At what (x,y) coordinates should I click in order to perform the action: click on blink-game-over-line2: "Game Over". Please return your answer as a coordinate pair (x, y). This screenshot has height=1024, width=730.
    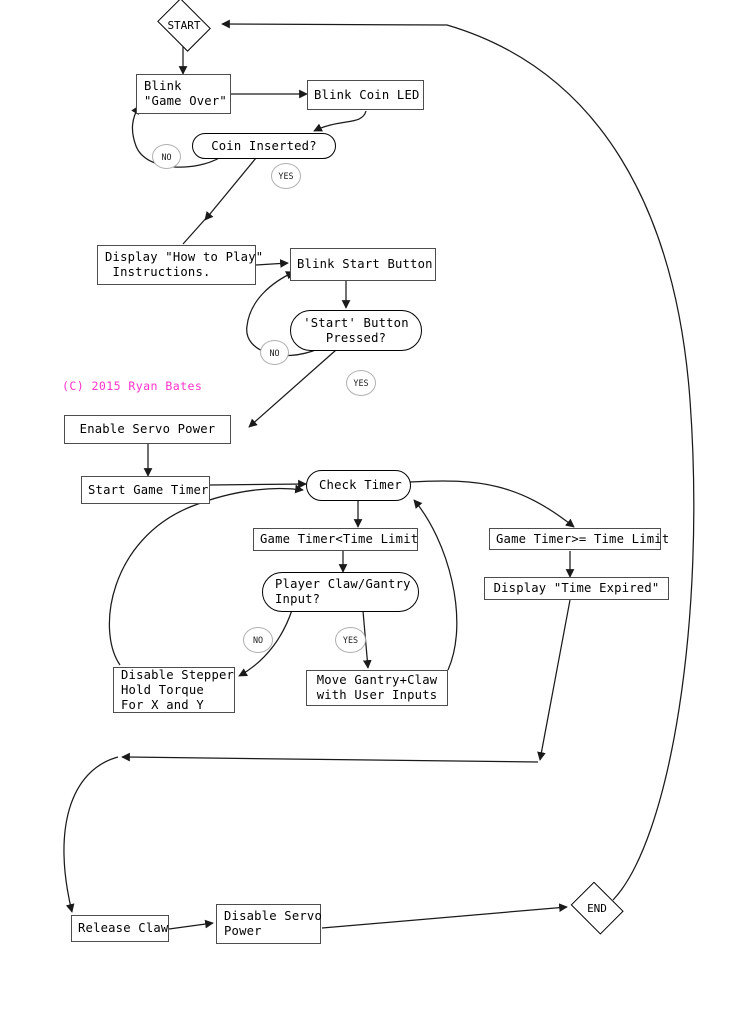
    Looking at the image, I should click on (185, 101).